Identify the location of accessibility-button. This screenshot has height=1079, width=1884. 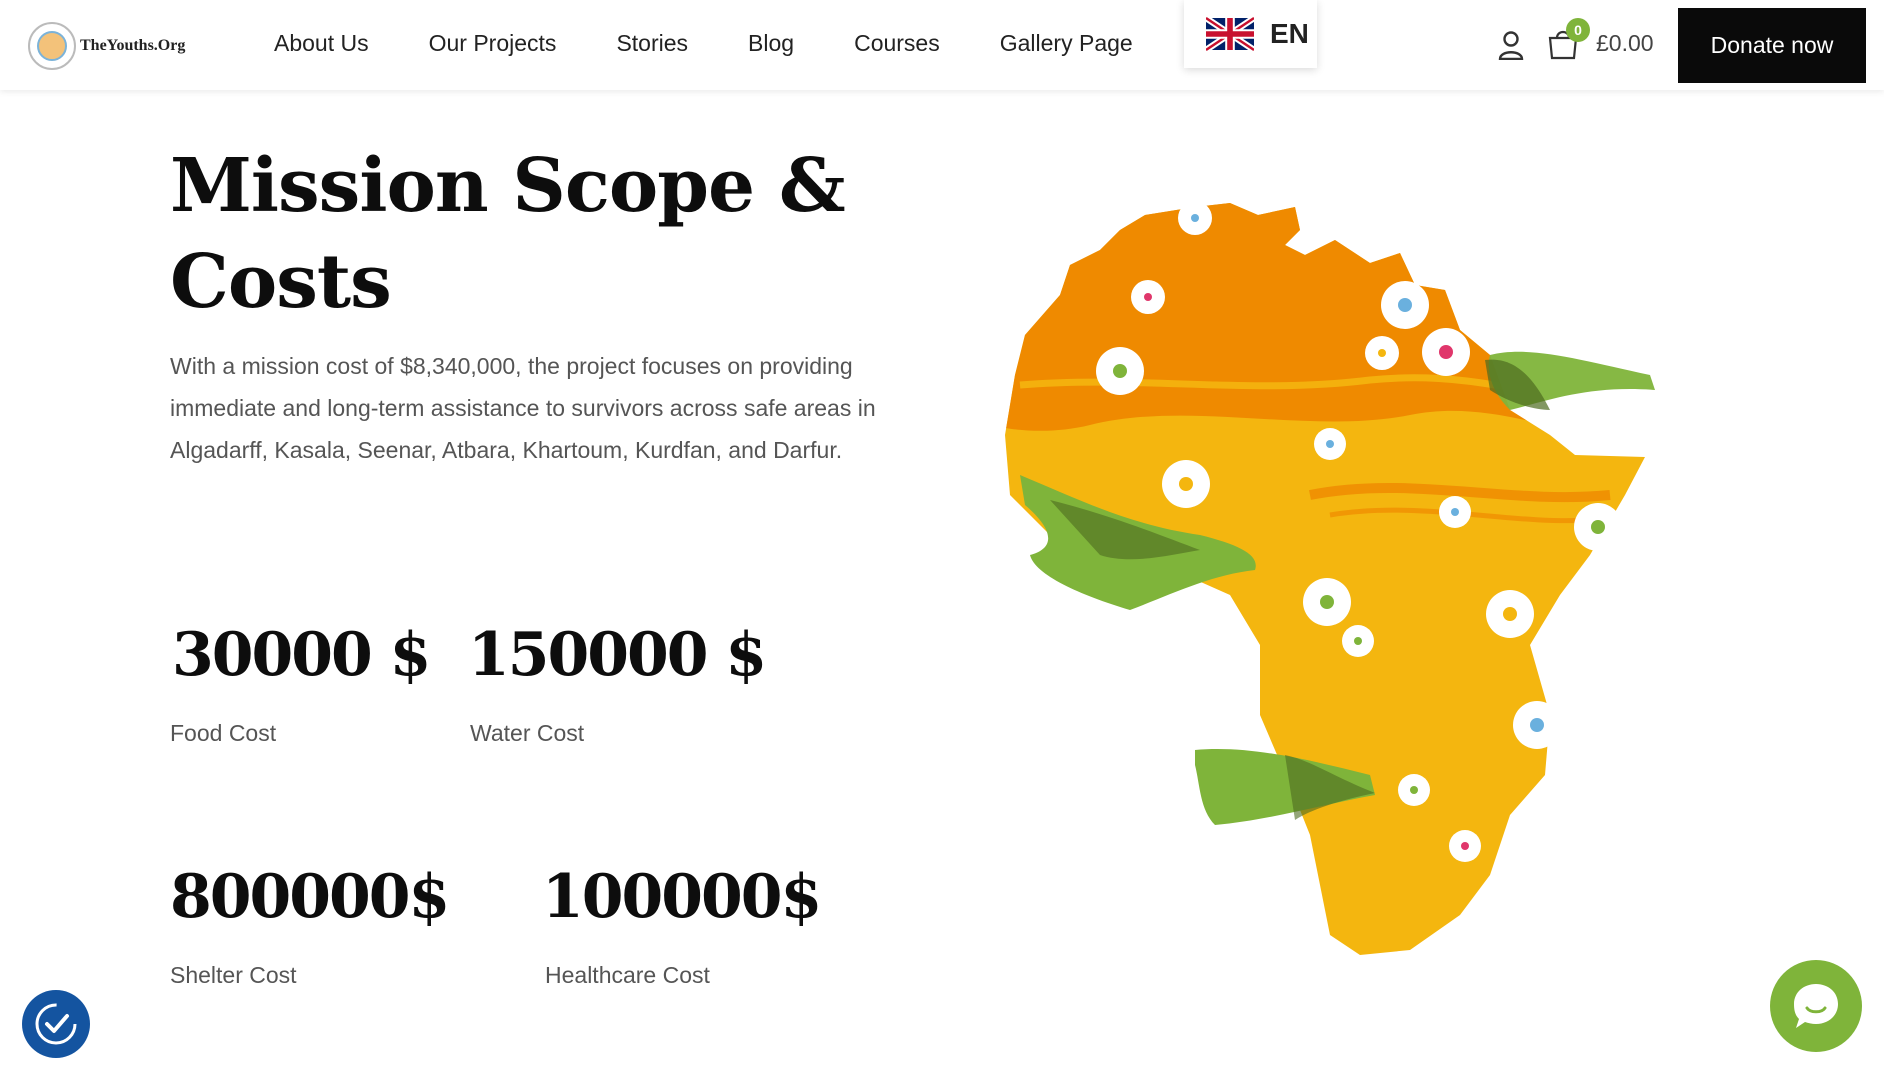
(56, 1024).